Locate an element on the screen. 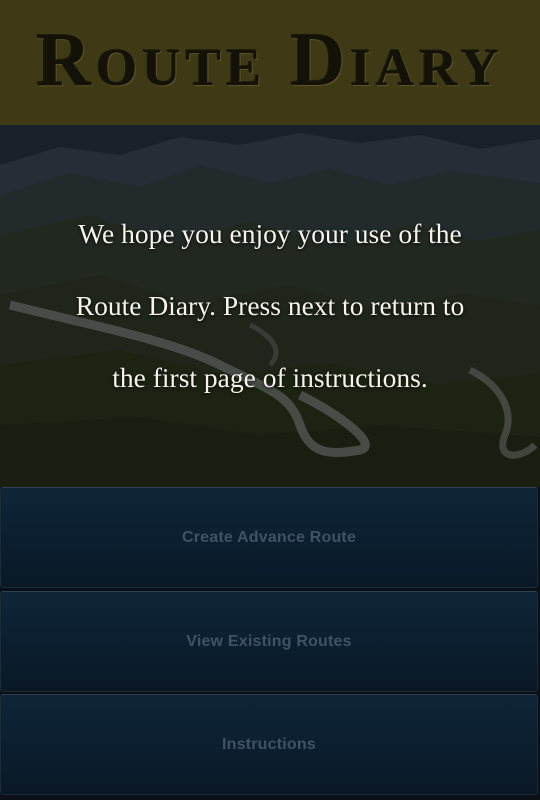  view-existing-routes-button: View Existing Routes is located at coordinates (269, 641).